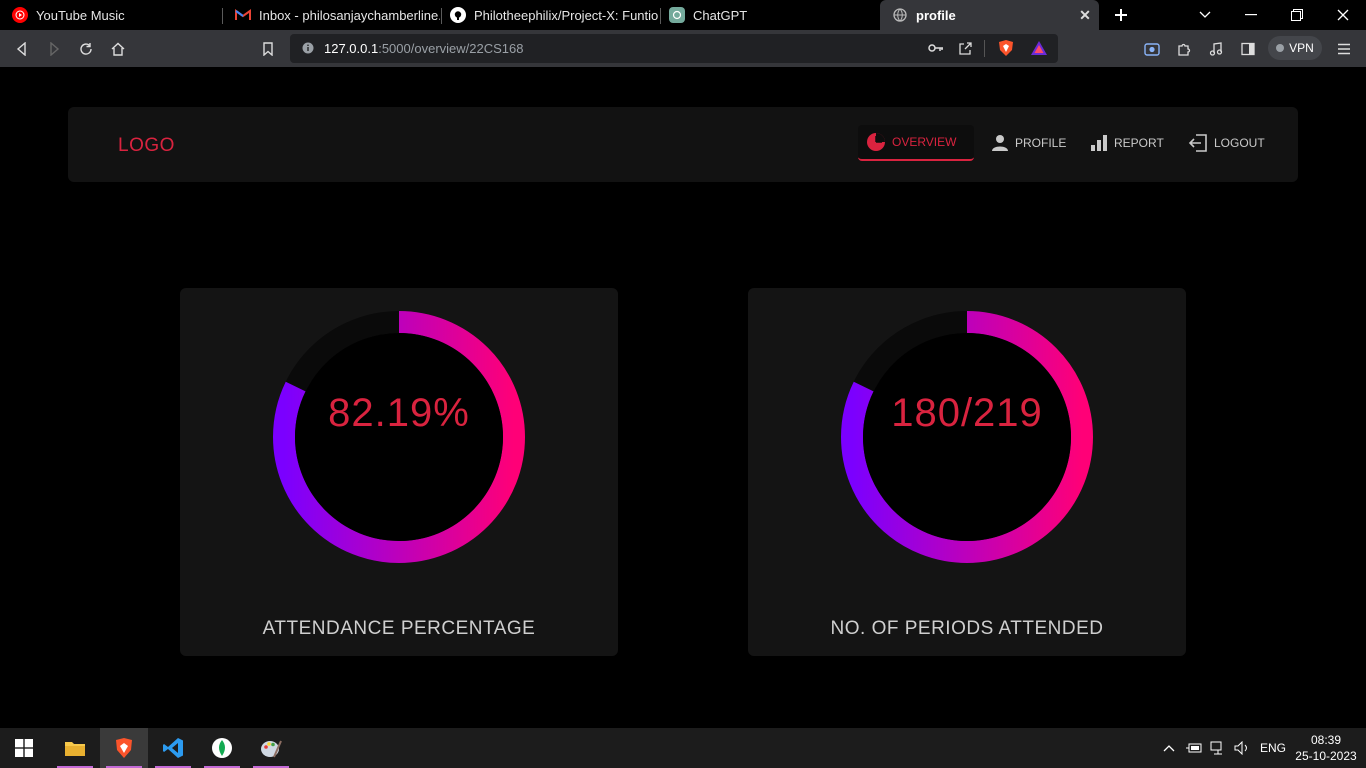  I want to click on address-bar: 127.0.0.1:5000/overview/22CS168, so click(674, 48).